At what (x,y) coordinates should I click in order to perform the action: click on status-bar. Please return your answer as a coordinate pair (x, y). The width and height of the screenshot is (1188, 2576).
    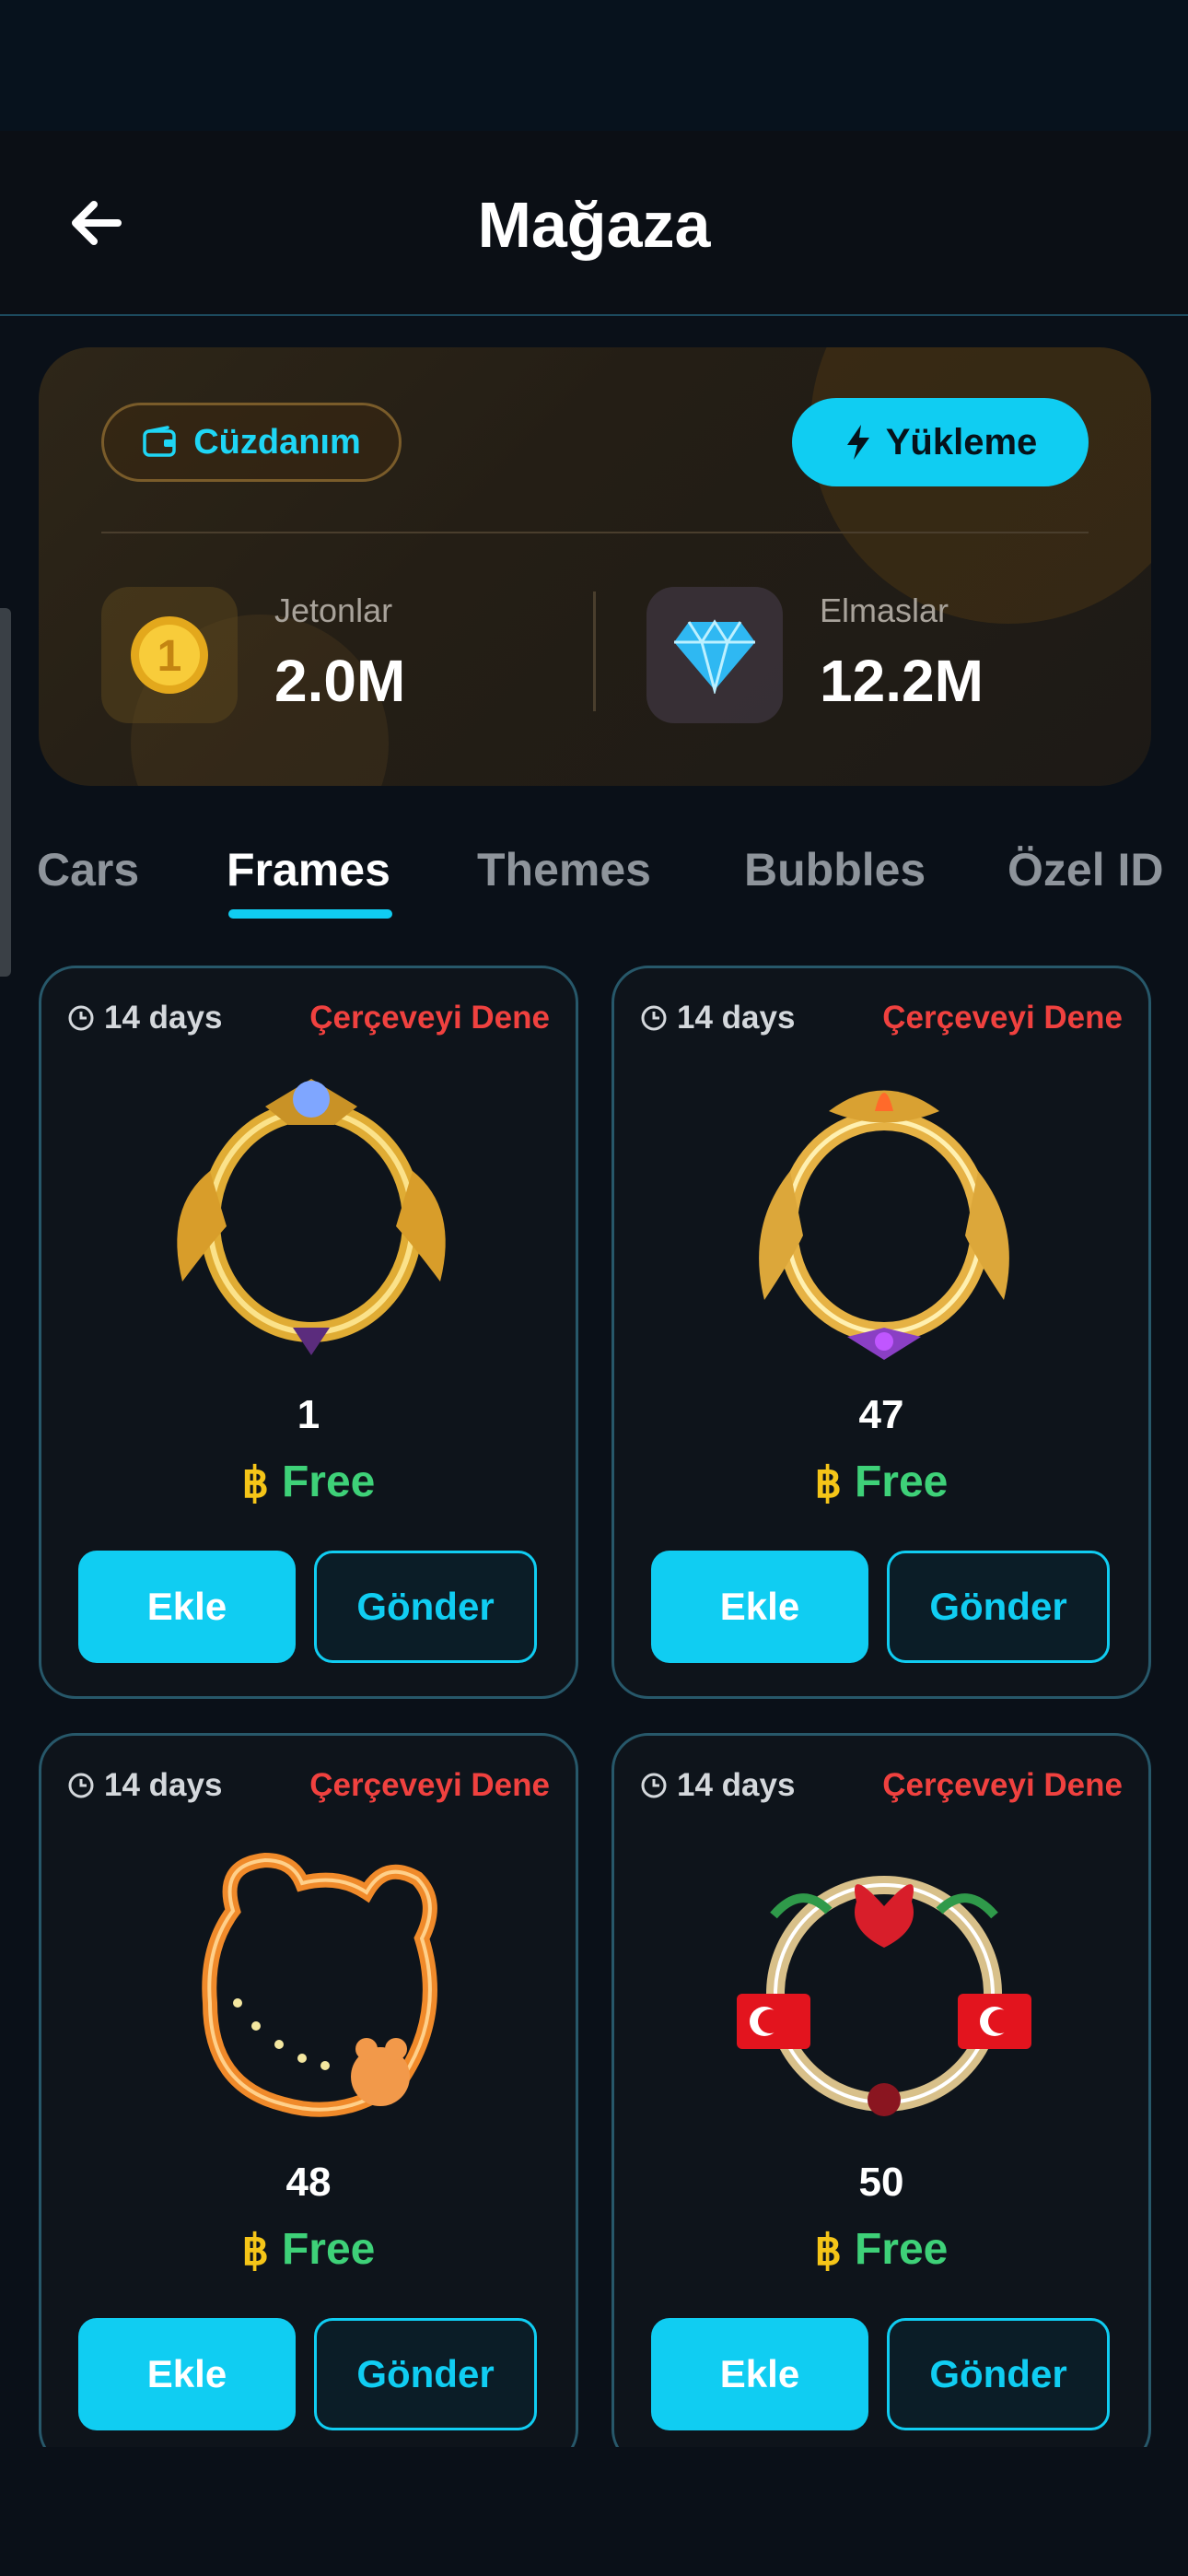
    Looking at the image, I should click on (594, 65).